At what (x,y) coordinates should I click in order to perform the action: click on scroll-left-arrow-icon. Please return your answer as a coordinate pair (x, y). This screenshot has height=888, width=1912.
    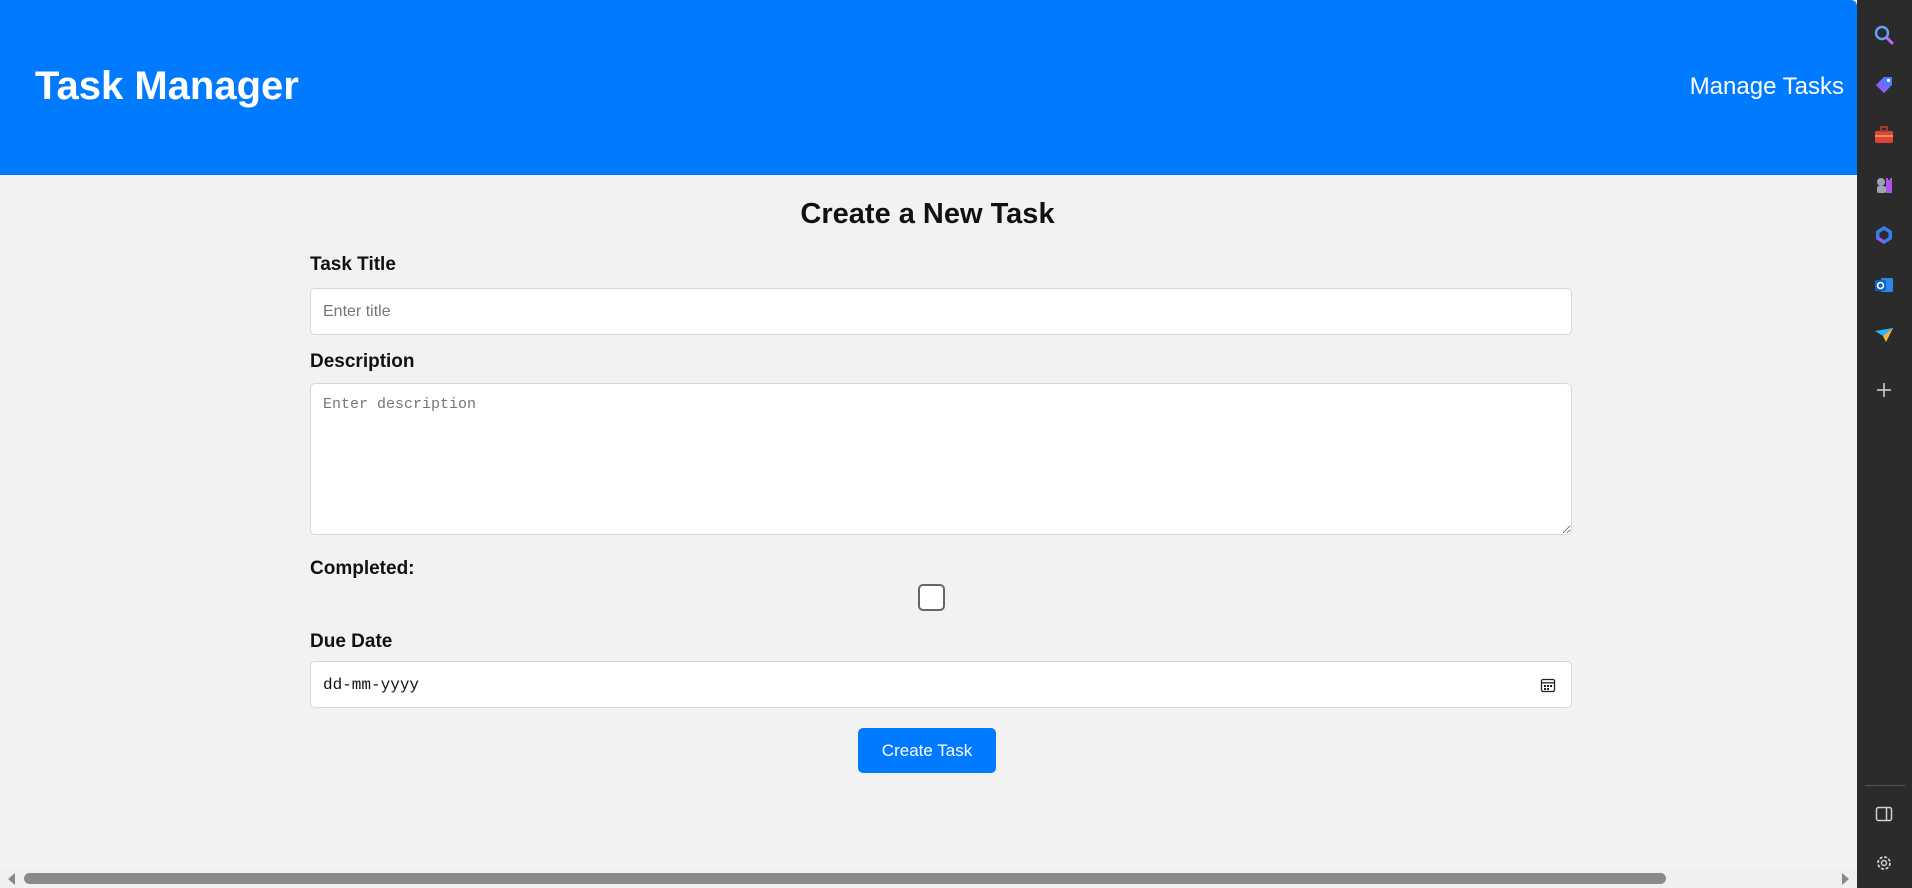
    Looking at the image, I should click on (11, 879).